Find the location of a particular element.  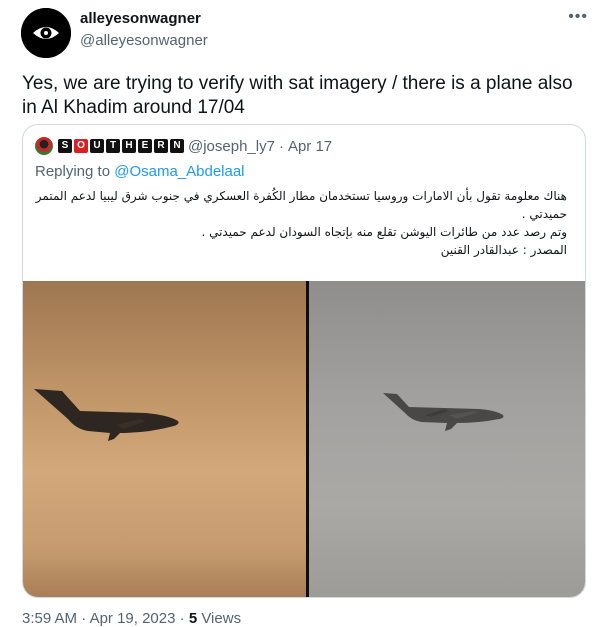

name-letter: S is located at coordinates (65, 146).